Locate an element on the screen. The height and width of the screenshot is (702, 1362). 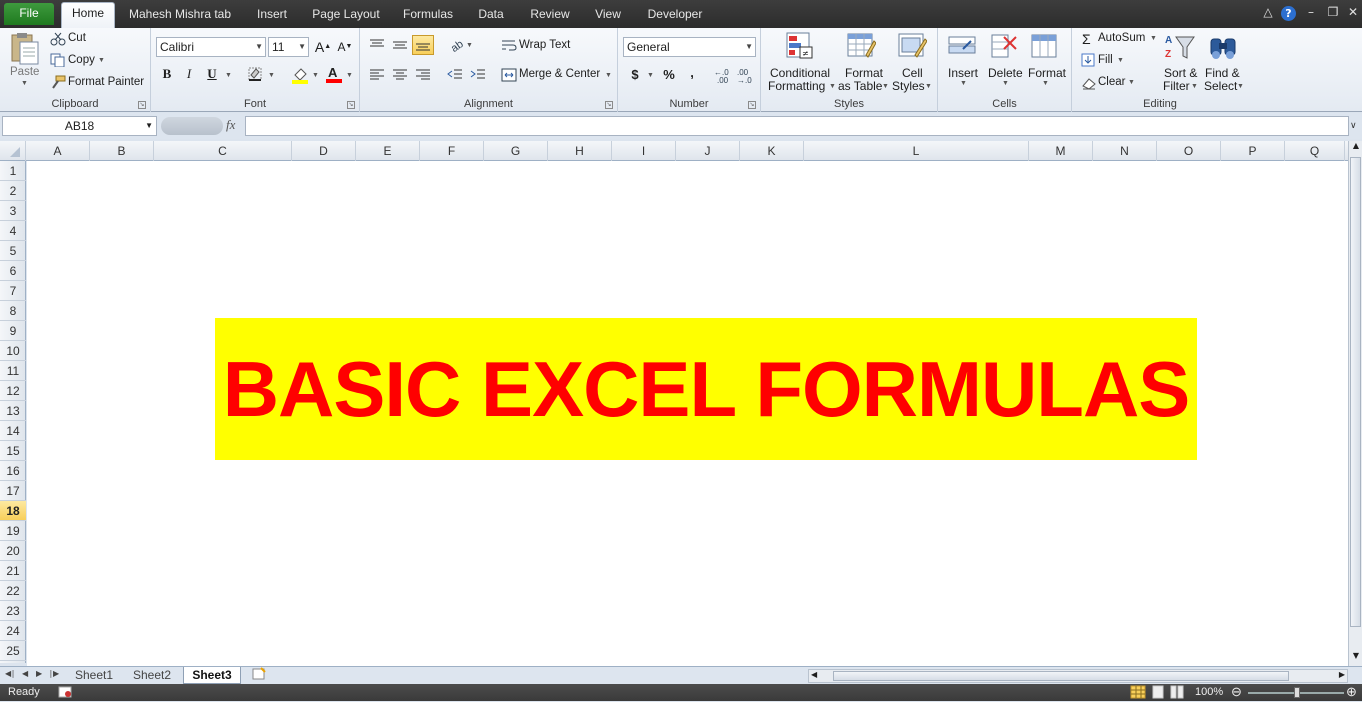
format-painter-button: Format Painter is located at coordinates (106, 82).